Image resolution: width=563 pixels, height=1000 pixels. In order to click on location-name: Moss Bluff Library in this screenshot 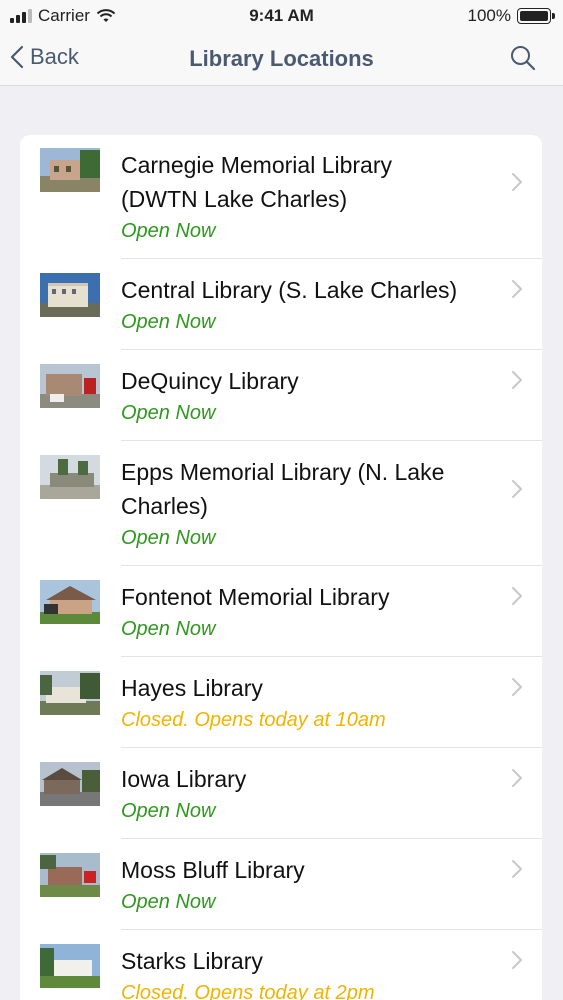, I will do `click(213, 870)`.